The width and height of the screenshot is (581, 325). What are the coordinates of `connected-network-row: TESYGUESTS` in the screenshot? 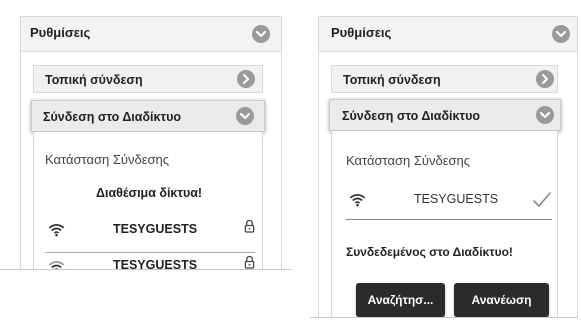 It's located at (449, 201).